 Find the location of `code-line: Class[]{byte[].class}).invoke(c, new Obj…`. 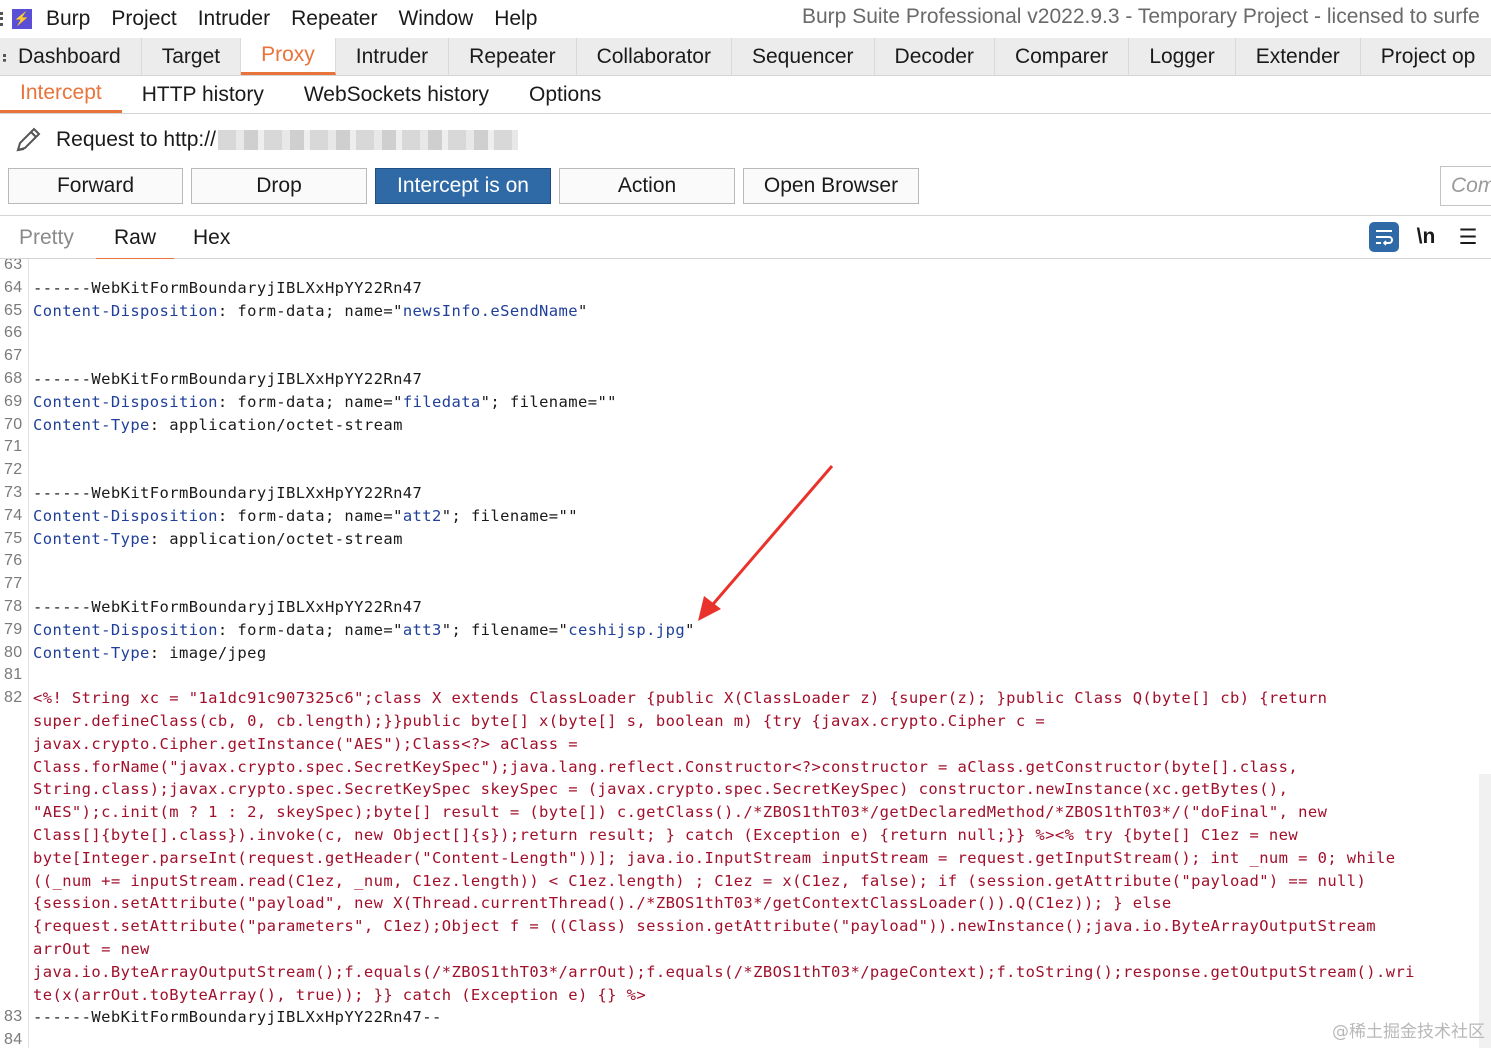

code-line: Class[]{byte[].class}).invoke(c, new Obj… is located at coordinates (745, 835).